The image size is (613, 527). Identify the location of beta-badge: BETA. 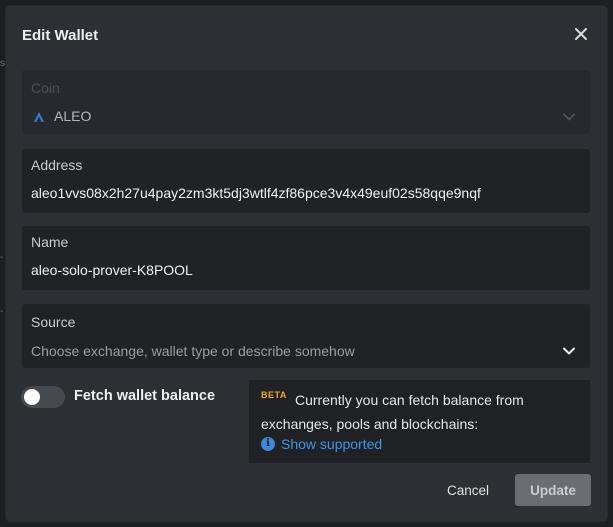
(274, 395).